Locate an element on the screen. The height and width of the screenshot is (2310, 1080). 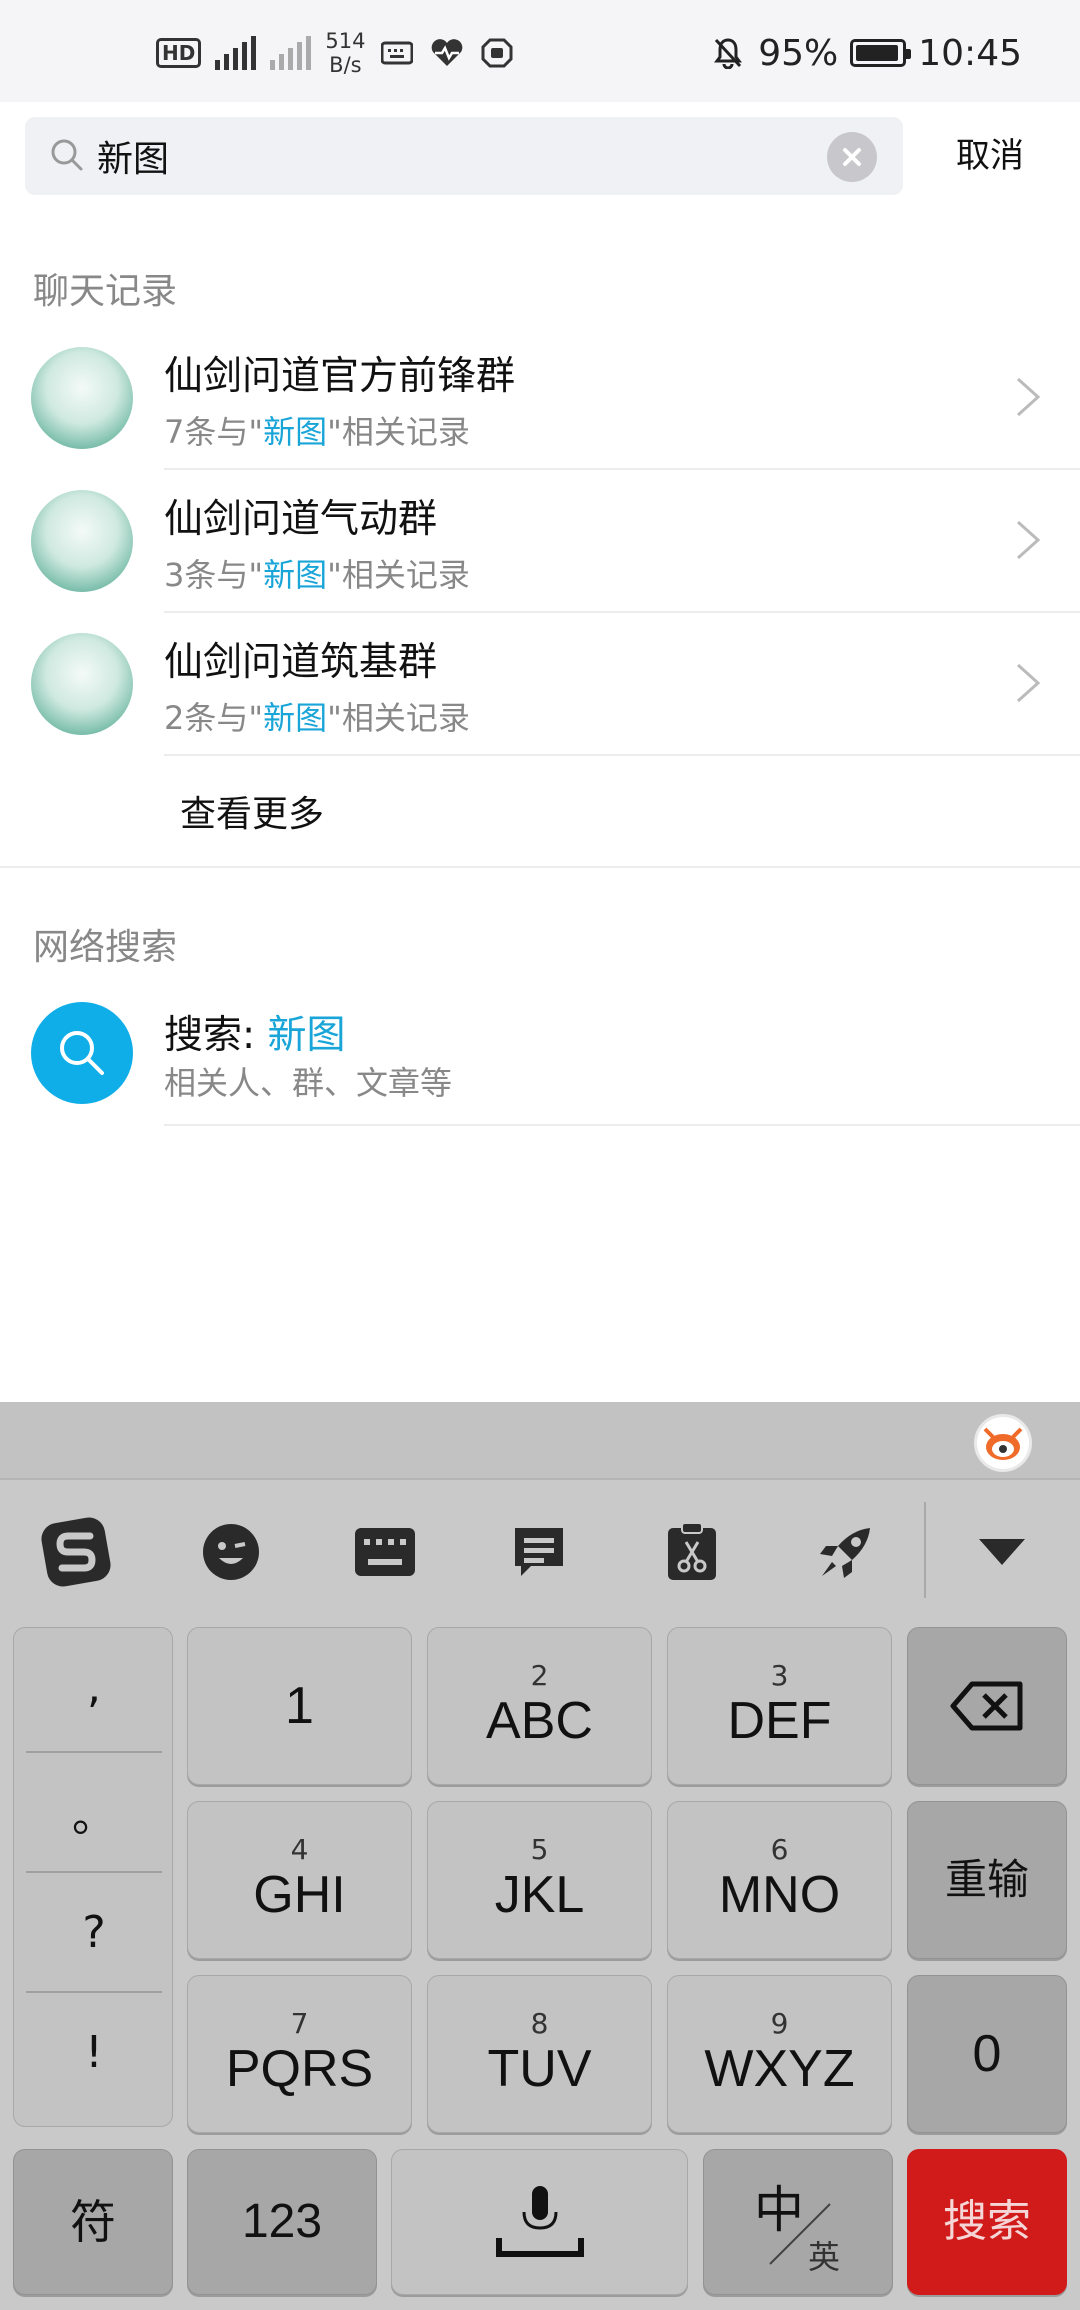
keyboard-toolbar is located at coordinates (540, 1547).